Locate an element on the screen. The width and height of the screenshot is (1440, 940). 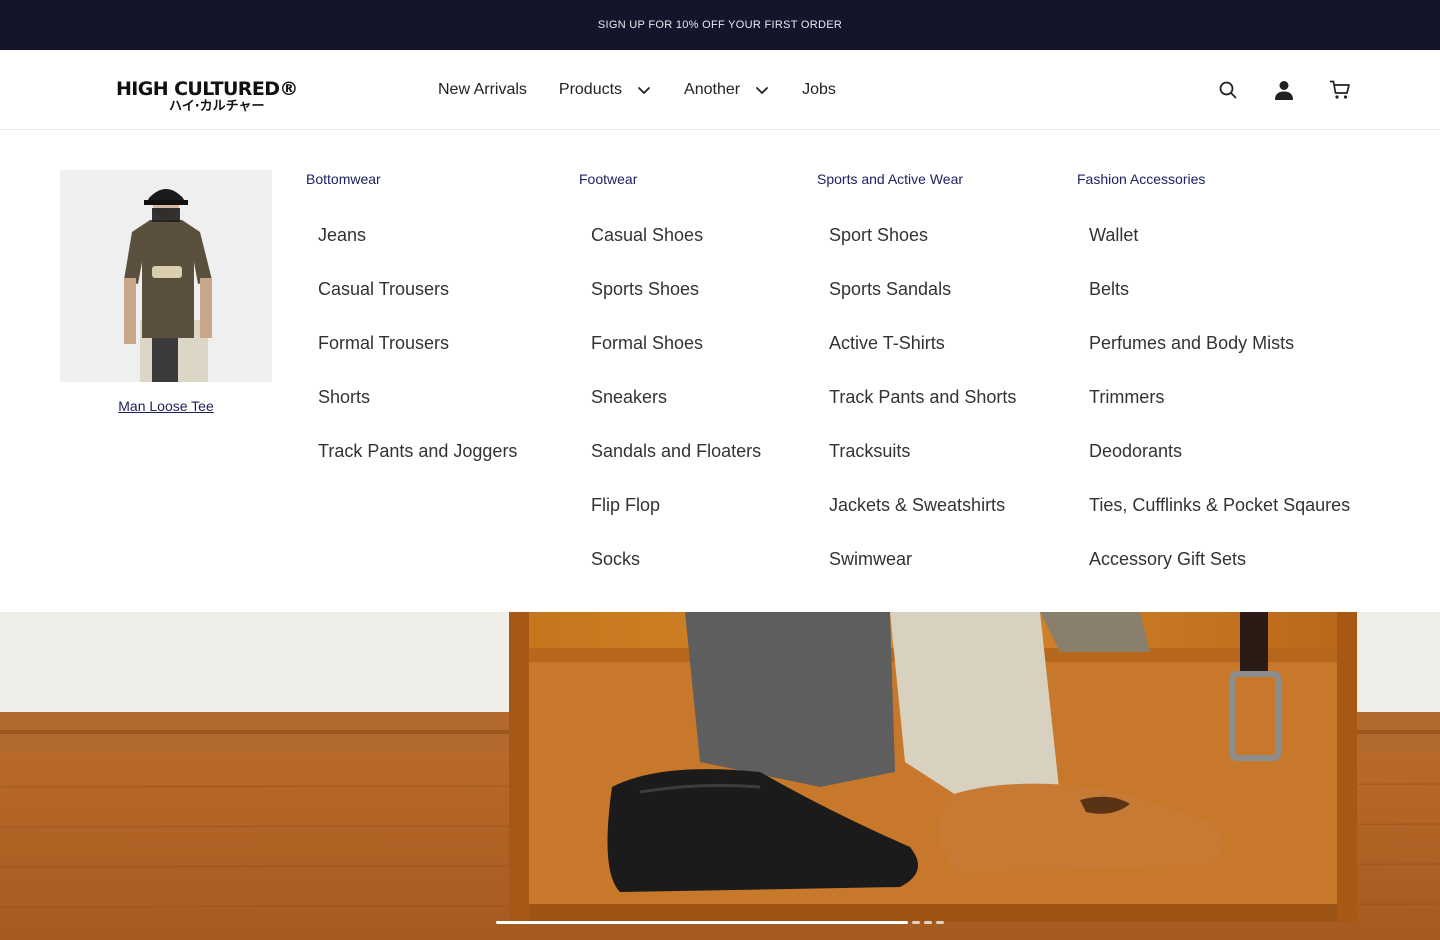
menu-item: Trimmers is located at coordinates (1219, 397).